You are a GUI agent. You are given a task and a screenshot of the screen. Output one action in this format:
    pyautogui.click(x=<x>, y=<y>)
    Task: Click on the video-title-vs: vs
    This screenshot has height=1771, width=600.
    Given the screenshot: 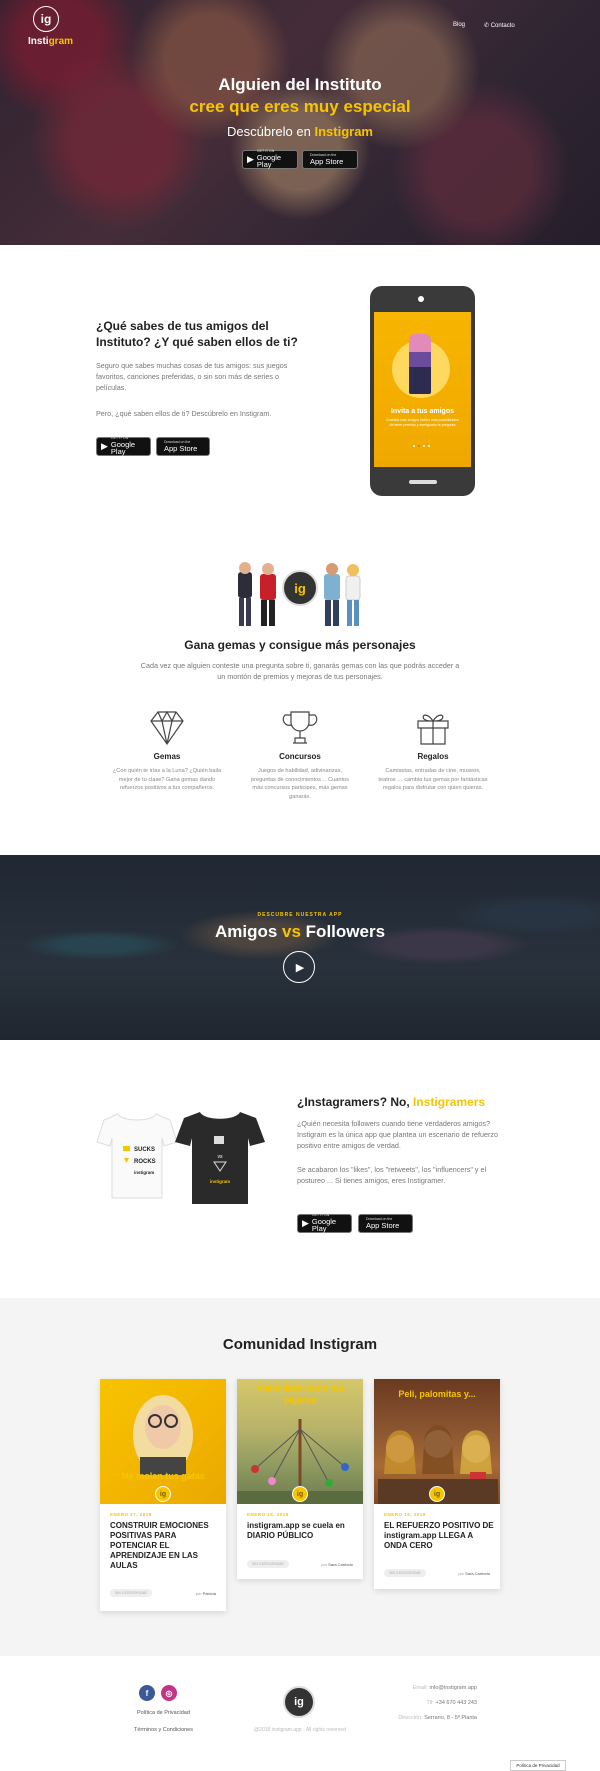 What is the action you would take?
    pyautogui.click(x=291, y=931)
    